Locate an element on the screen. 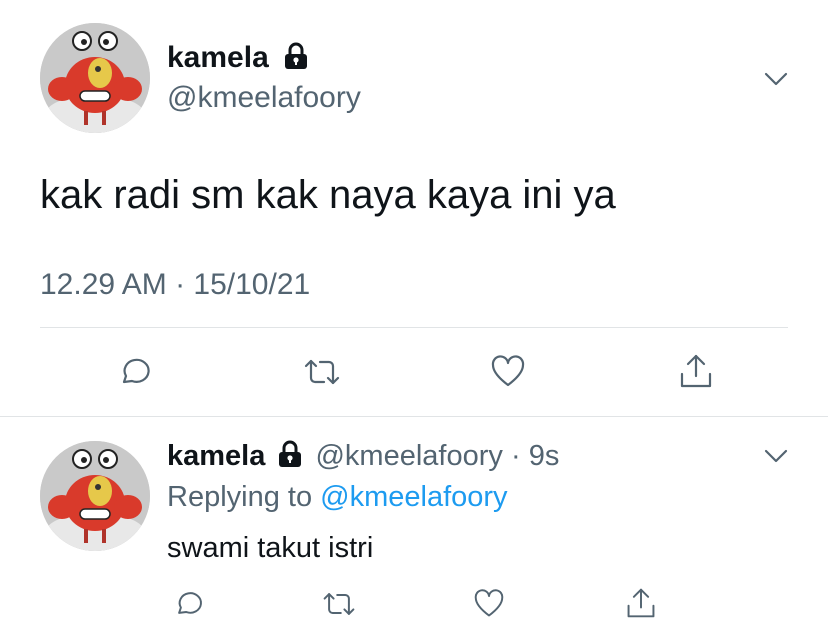 Image resolution: width=828 pixels, height=639 pixels. tweet-text: kak radi sm kak naya kaya ini ya is located at coordinates (328, 195).